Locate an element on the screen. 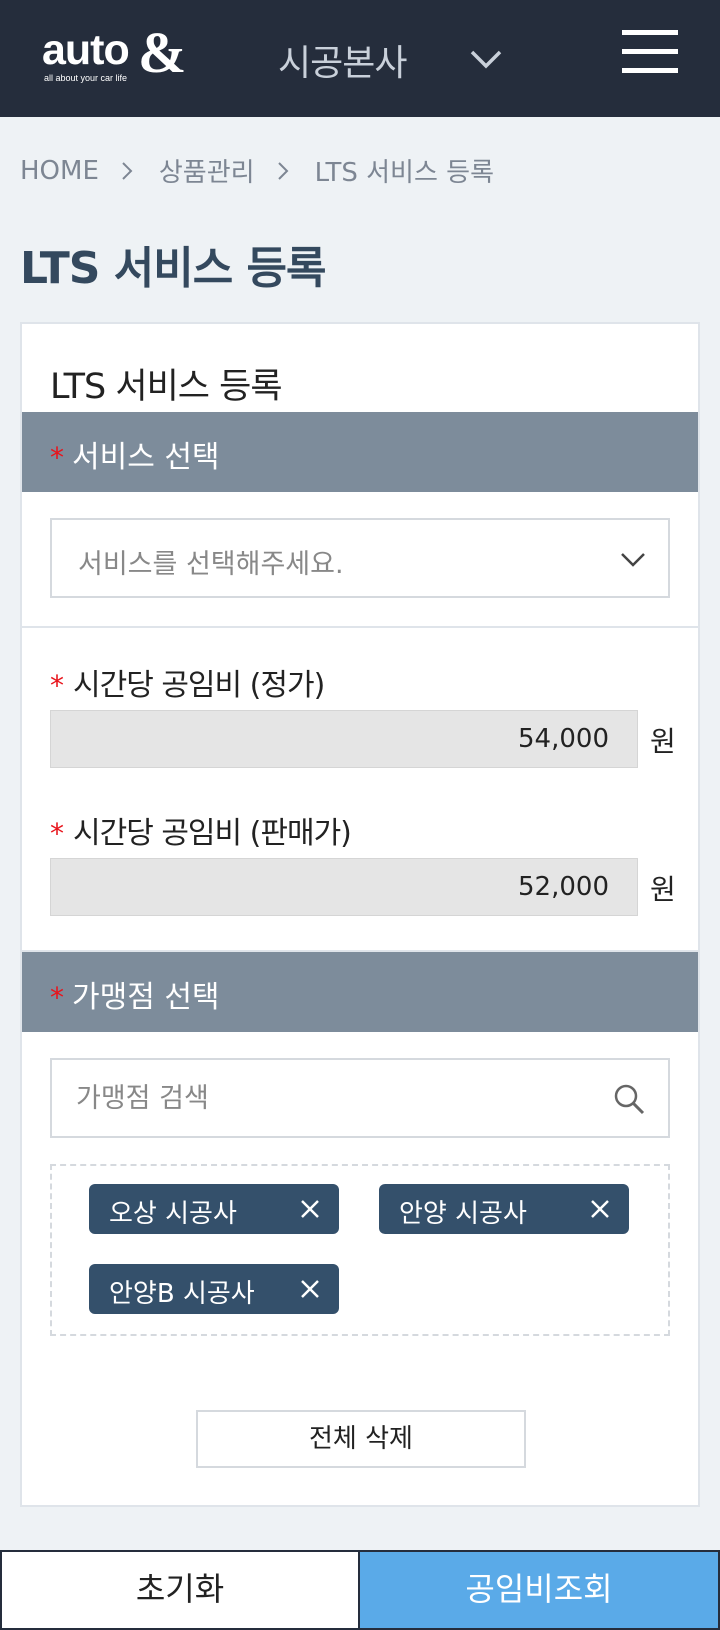  breadcrumb-home: HOME is located at coordinates (59, 171).